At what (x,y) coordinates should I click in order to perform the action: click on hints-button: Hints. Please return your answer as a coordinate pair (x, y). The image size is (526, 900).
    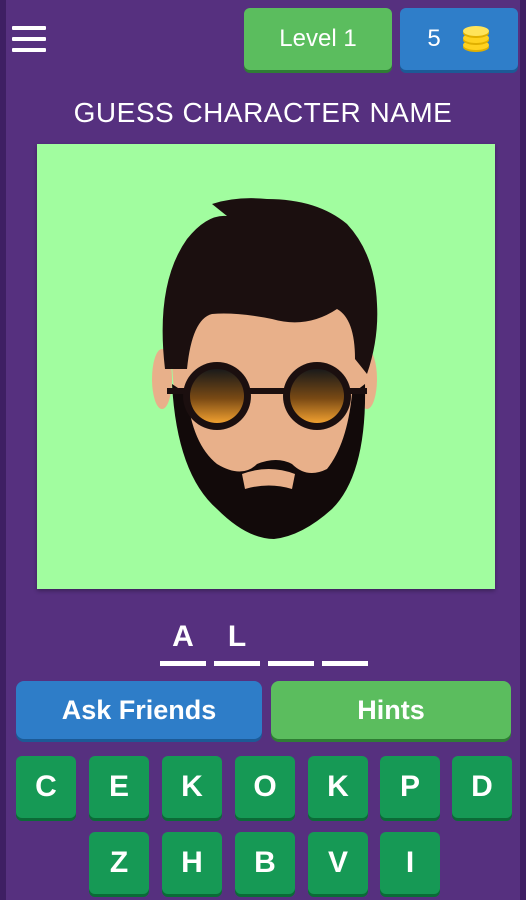
    Looking at the image, I should click on (391, 710).